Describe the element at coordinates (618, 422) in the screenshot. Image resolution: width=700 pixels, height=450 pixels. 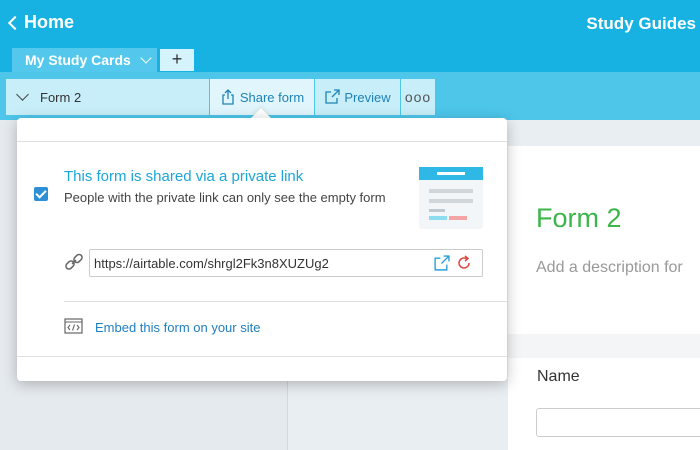
I see `name-field-input` at that location.